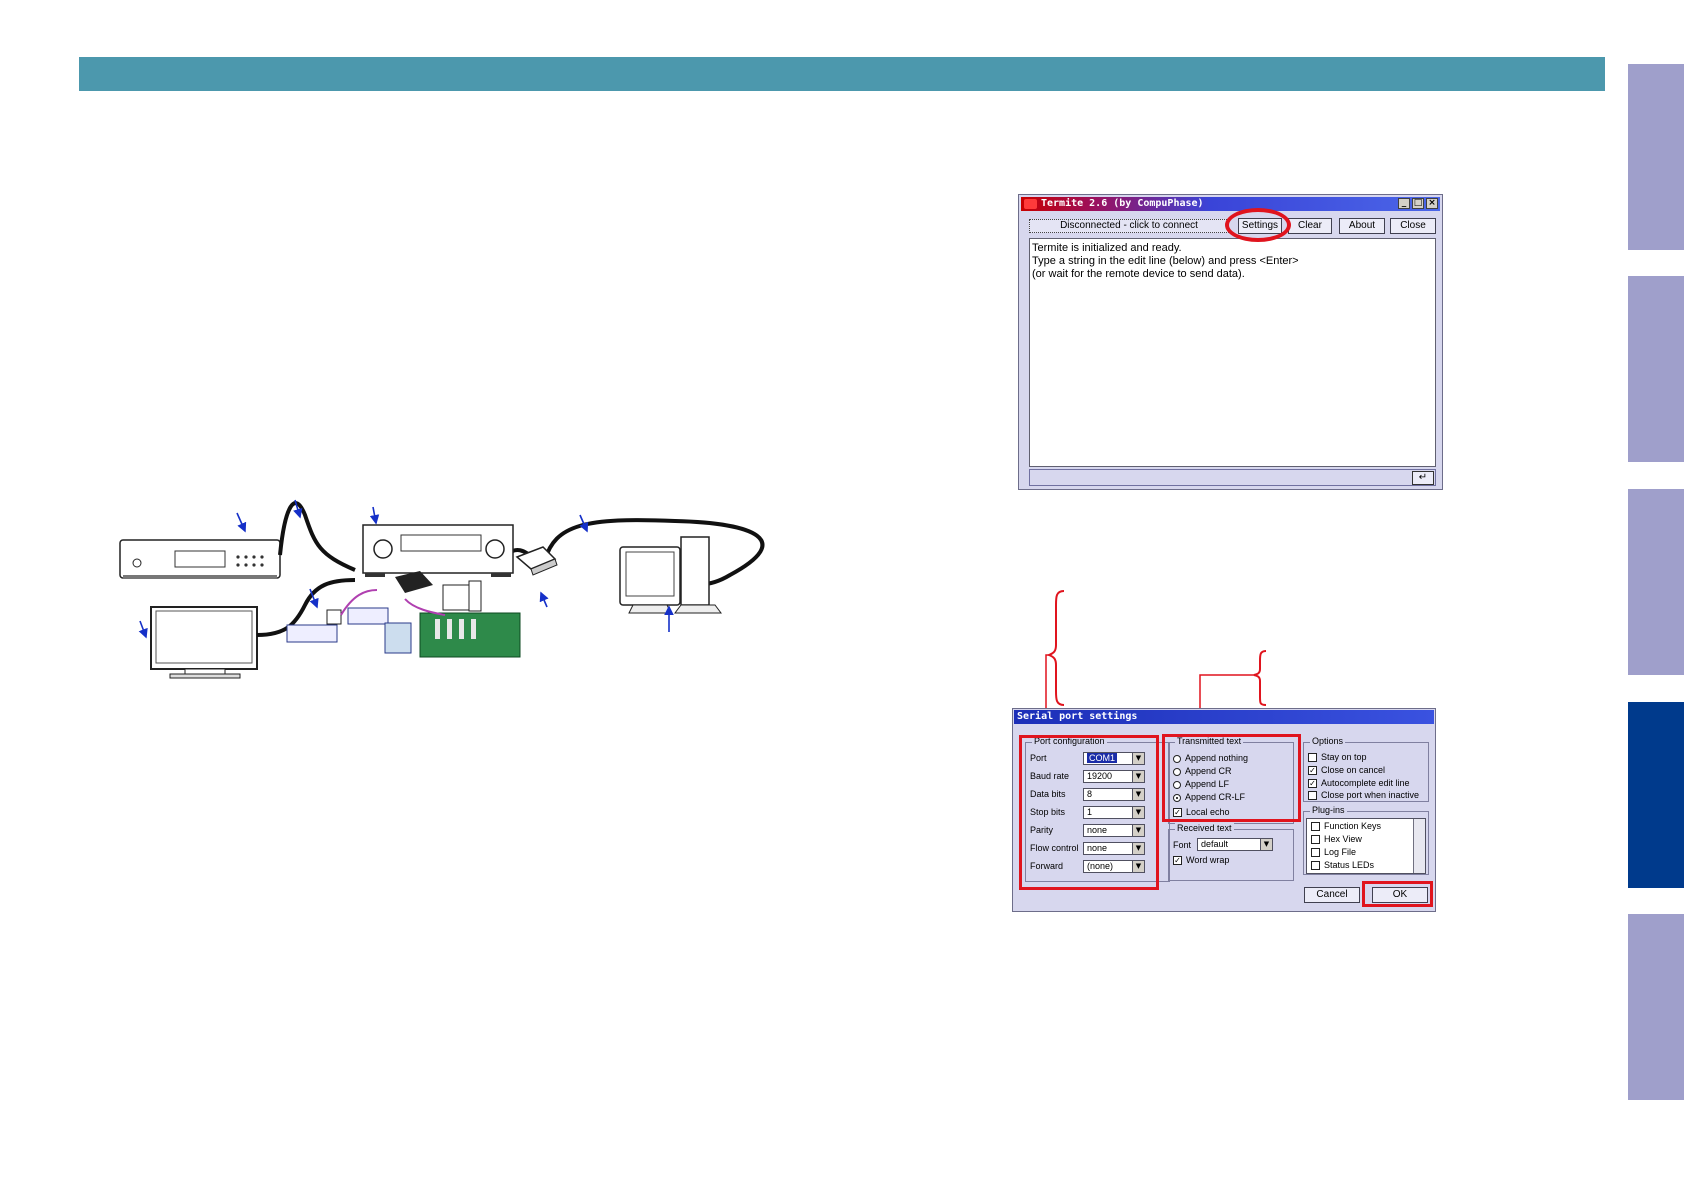  What do you see at coordinates (1122, 203) in the screenshot?
I see `termite-title: Termite 2.6 (by CompuPhase)` at bounding box center [1122, 203].